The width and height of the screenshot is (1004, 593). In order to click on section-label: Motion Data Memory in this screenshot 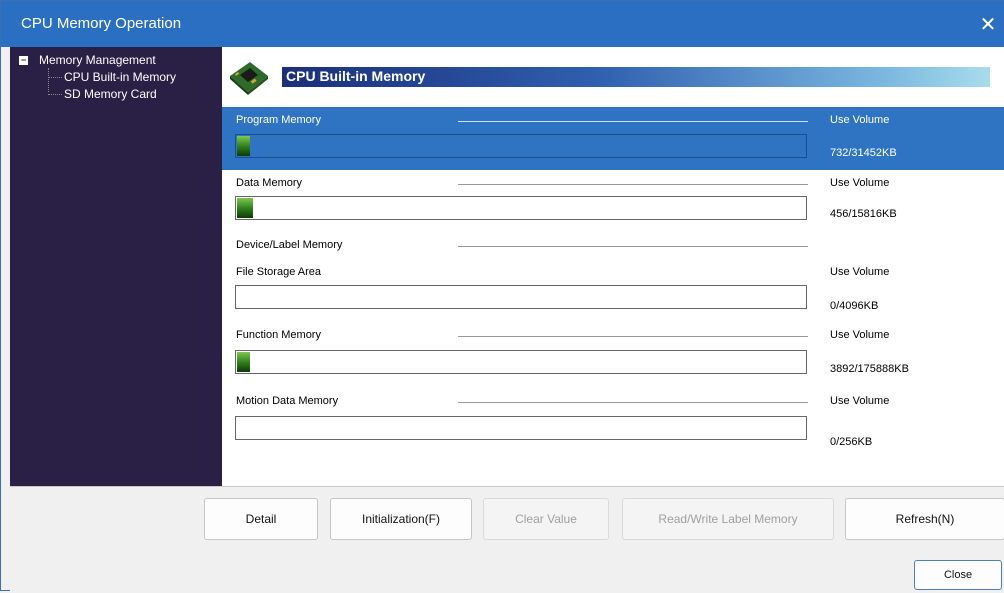, I will do `click(287, 401)`.